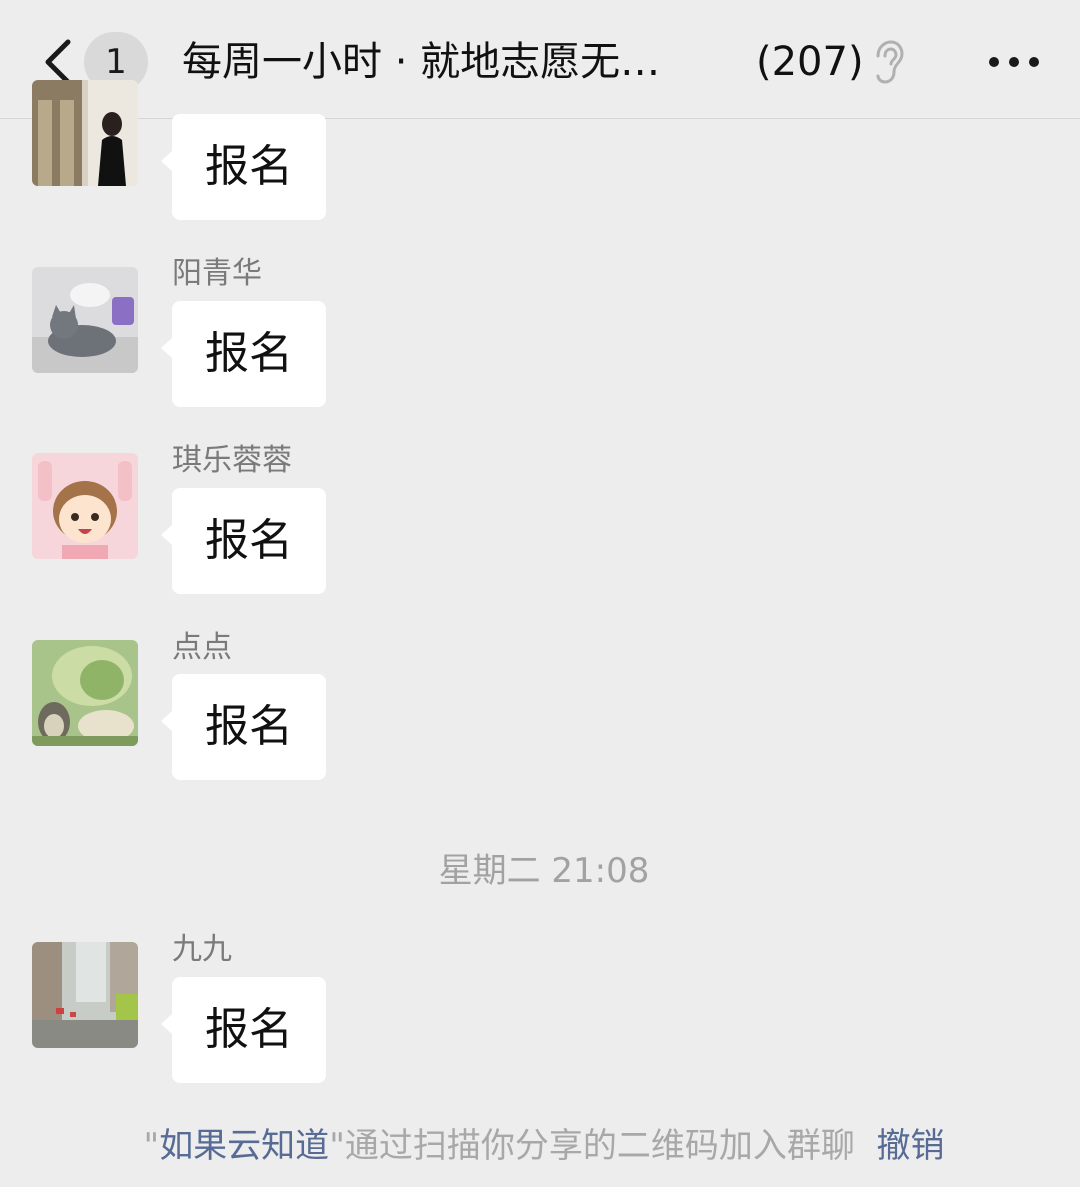 This screenshot has width=1080, height=1187. I want to click on chat-header: 1 每周一小时 · 就地志愿无… (207), so click(540, 59).